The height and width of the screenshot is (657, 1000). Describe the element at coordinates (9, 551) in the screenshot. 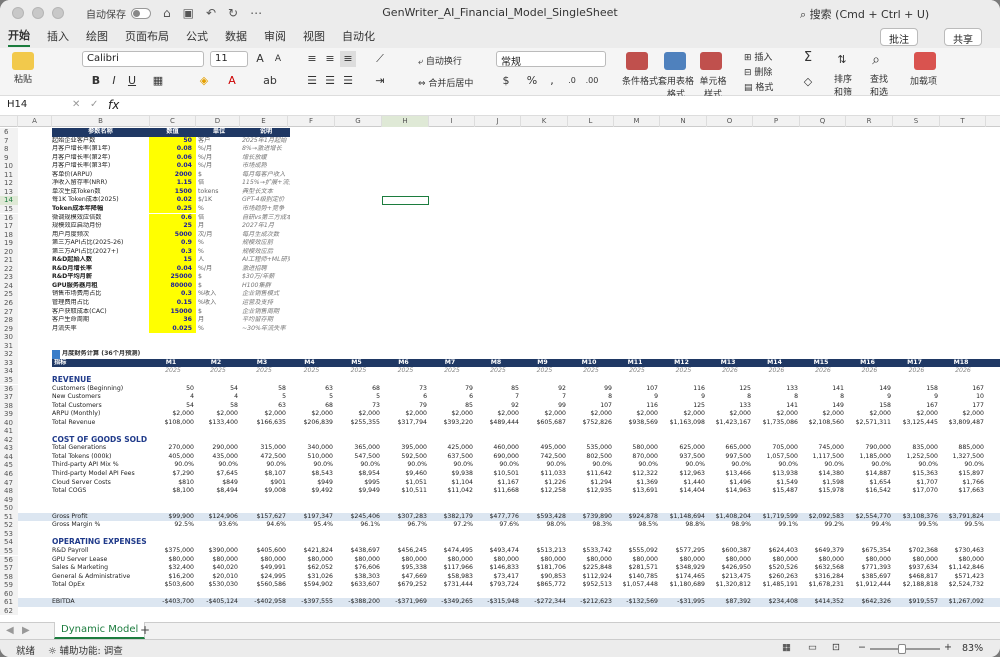

I see `row-number-55: 55` at that location.